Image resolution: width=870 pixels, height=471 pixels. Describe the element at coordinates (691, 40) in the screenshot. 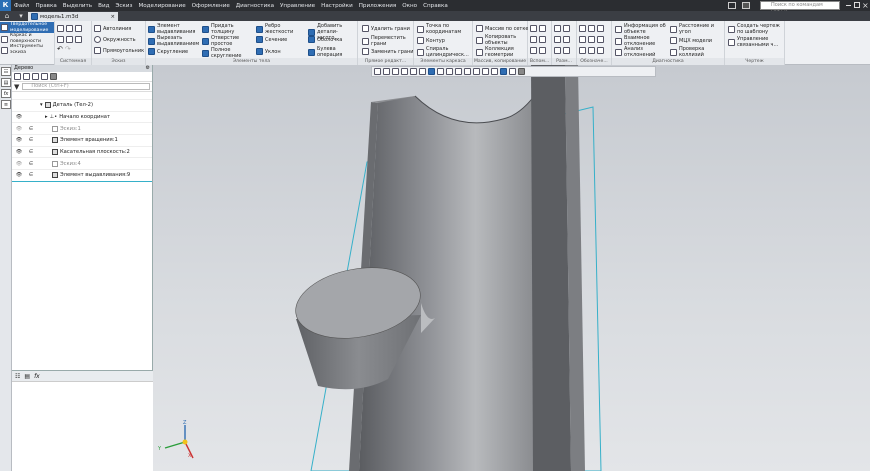

I see `mass-props-button: МЦХ модели` at that location.